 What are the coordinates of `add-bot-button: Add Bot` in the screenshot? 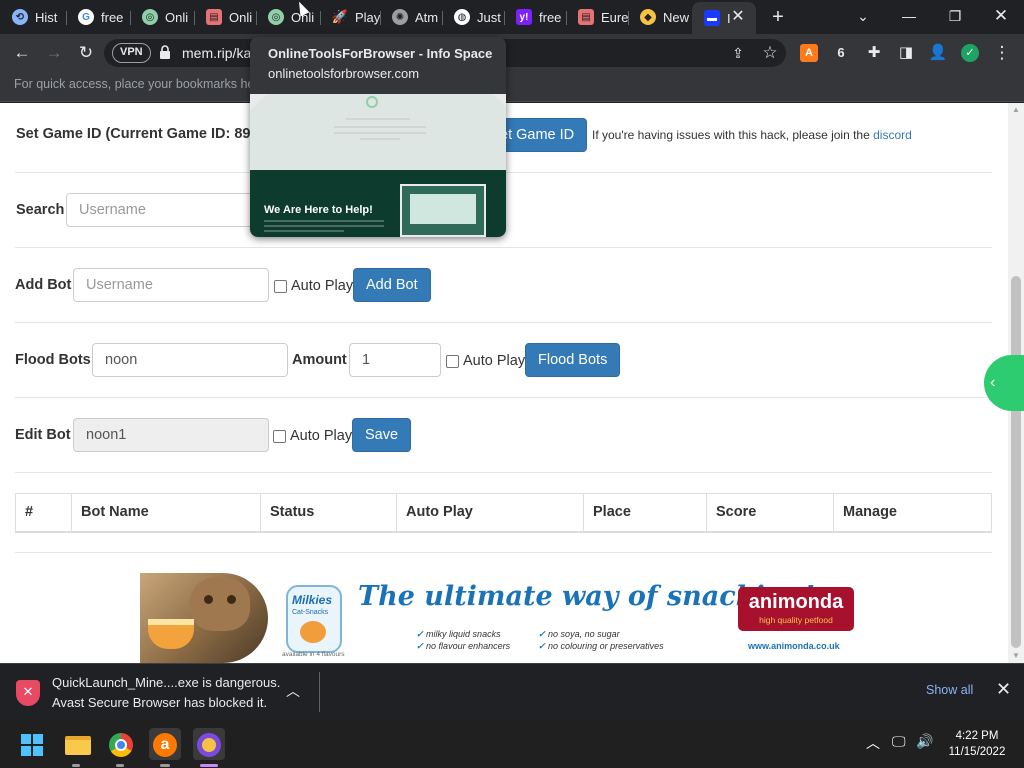 It's located at (392, 285).